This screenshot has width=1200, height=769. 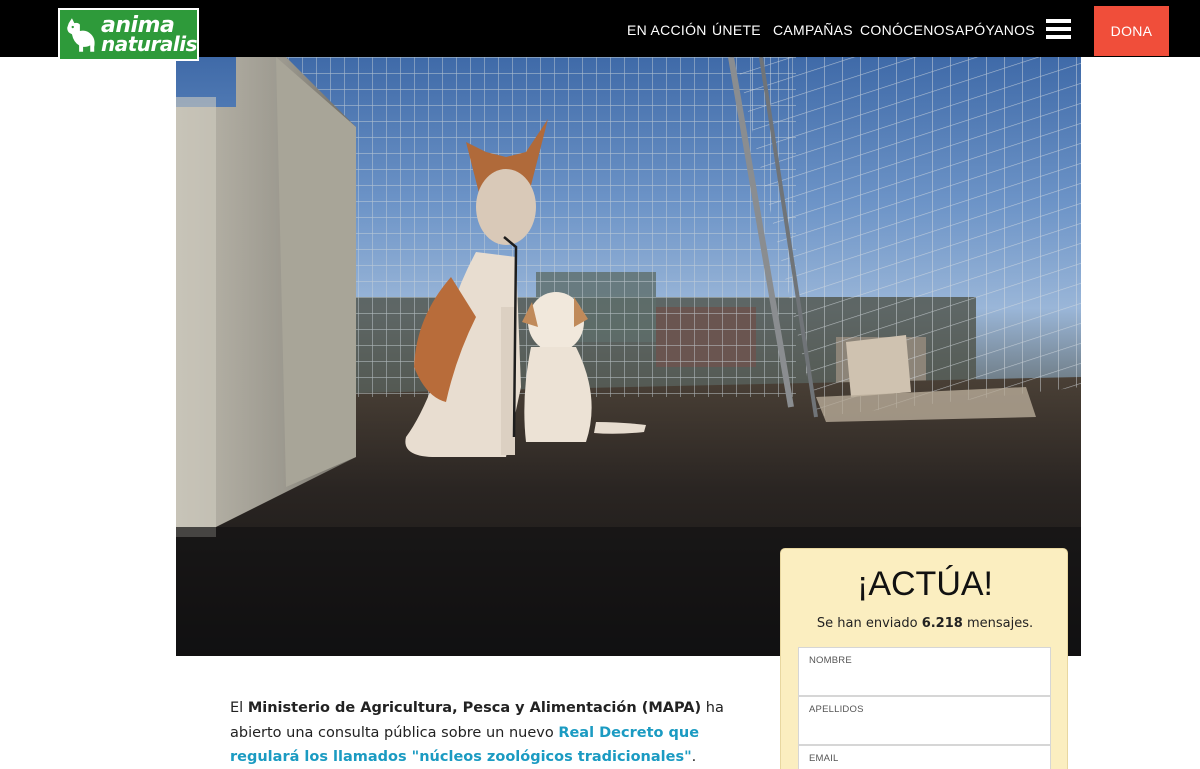 I want to click on counter-prefix: Se han enviado, so click(x=869, y=623).